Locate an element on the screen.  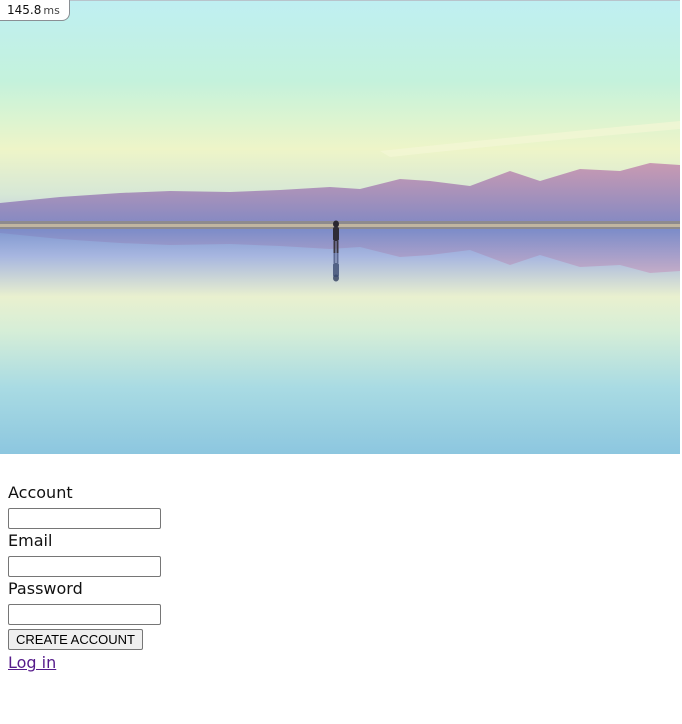
password-label: Password is located at coordinates (45, 588).